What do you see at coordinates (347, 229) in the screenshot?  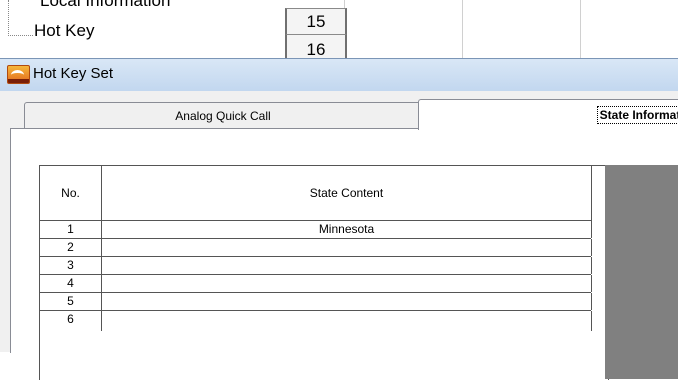 I see `state-content-cell: Minnesota` at bounding box center [347, 229].